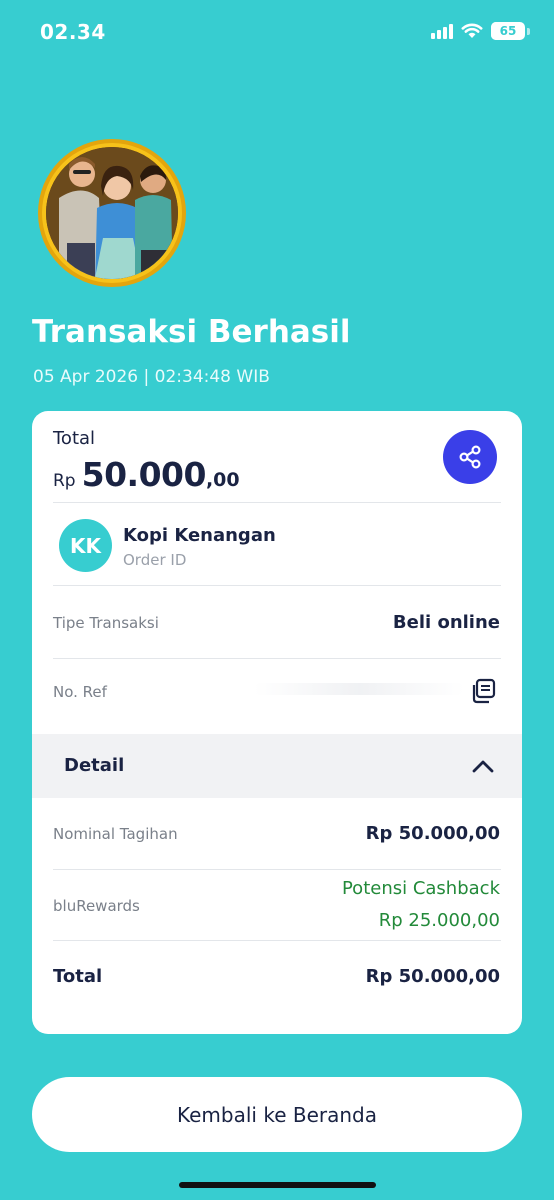 The image size is (554, 1200). I want to click on battery-icon: 65, so click(508, 31).